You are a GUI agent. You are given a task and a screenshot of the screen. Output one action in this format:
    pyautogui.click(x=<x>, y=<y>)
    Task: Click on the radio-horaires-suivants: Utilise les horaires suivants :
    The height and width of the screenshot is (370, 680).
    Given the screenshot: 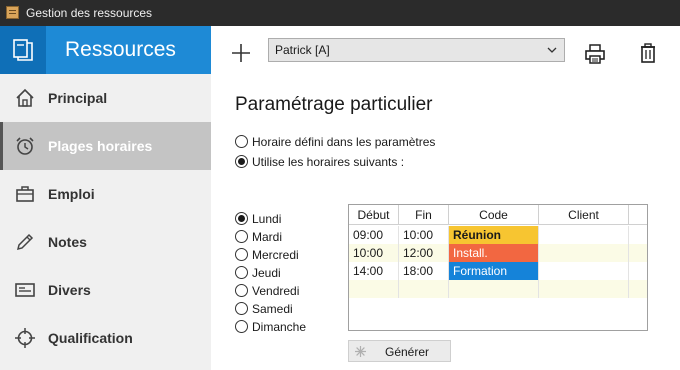 What is the action you would take?
    pyautogui.click(x=335, y=162)
    